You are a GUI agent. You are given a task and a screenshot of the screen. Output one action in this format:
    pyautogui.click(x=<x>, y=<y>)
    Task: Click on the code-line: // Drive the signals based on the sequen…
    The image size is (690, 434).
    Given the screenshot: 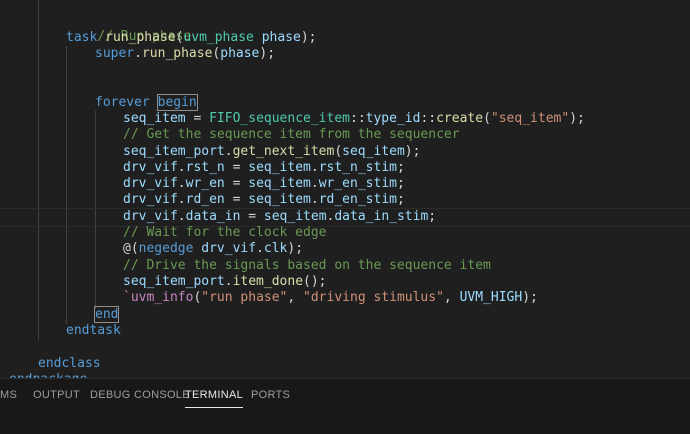 What is the action you would take?
    pyautogui.click(x=307, y=266)
    